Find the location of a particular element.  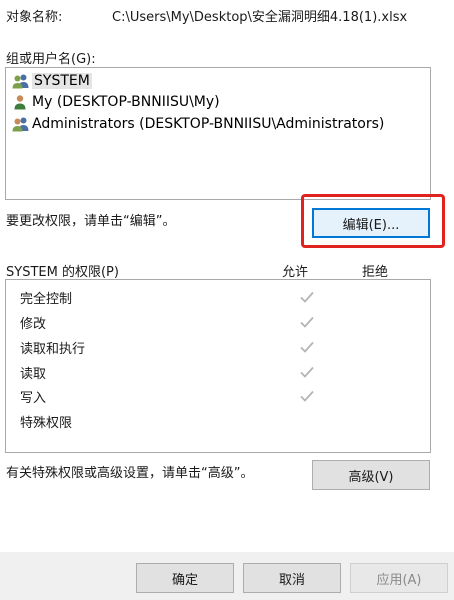

permission-name: 读取和执行 is located at coordinates (53, 349).